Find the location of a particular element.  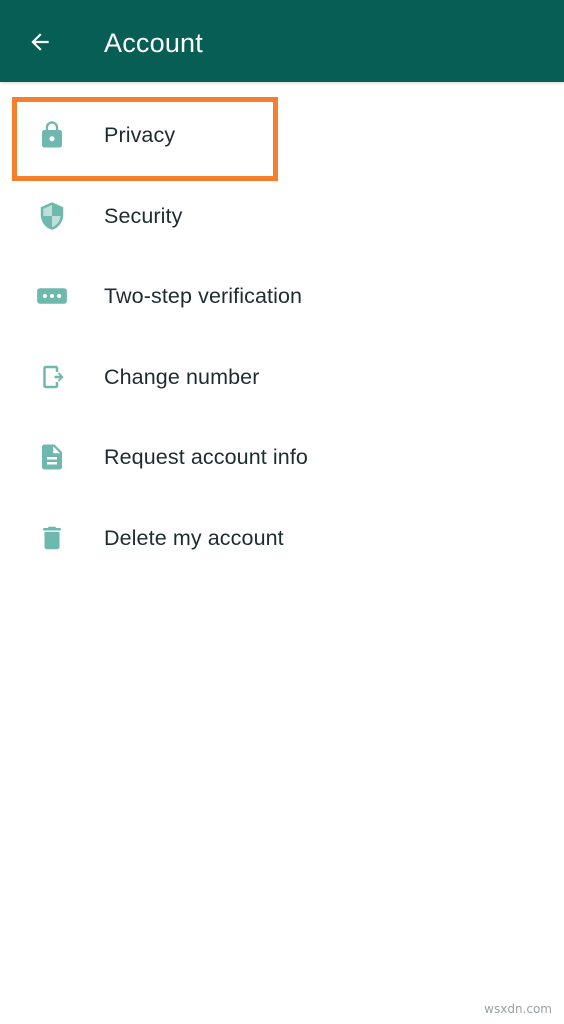

menu-item-delete-my-account: Delete my account is located at coordinates (282, 538).